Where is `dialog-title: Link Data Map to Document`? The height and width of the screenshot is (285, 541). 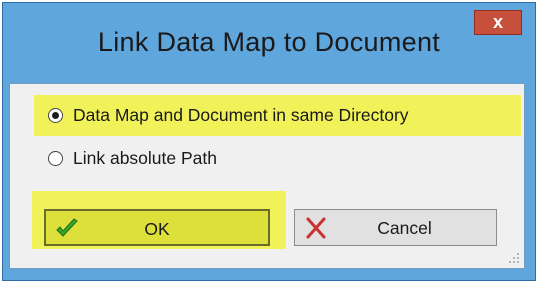 dialog-title: Link Data Map to Document is located at coordinates (269, 42).